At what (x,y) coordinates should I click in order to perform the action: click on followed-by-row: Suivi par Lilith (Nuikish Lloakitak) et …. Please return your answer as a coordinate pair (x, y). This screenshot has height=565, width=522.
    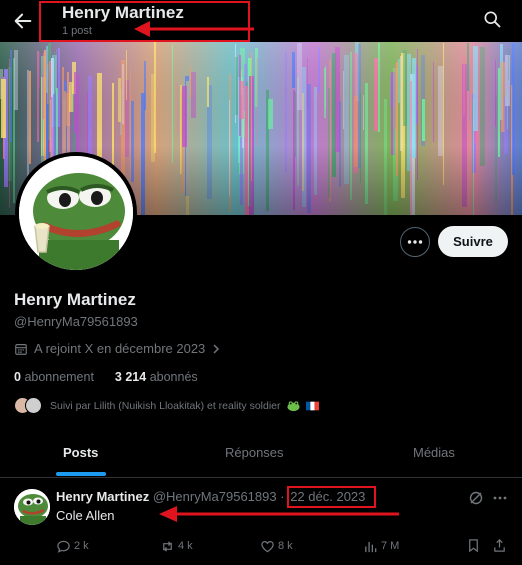
    Looking at the image, I should click on (166, 405).